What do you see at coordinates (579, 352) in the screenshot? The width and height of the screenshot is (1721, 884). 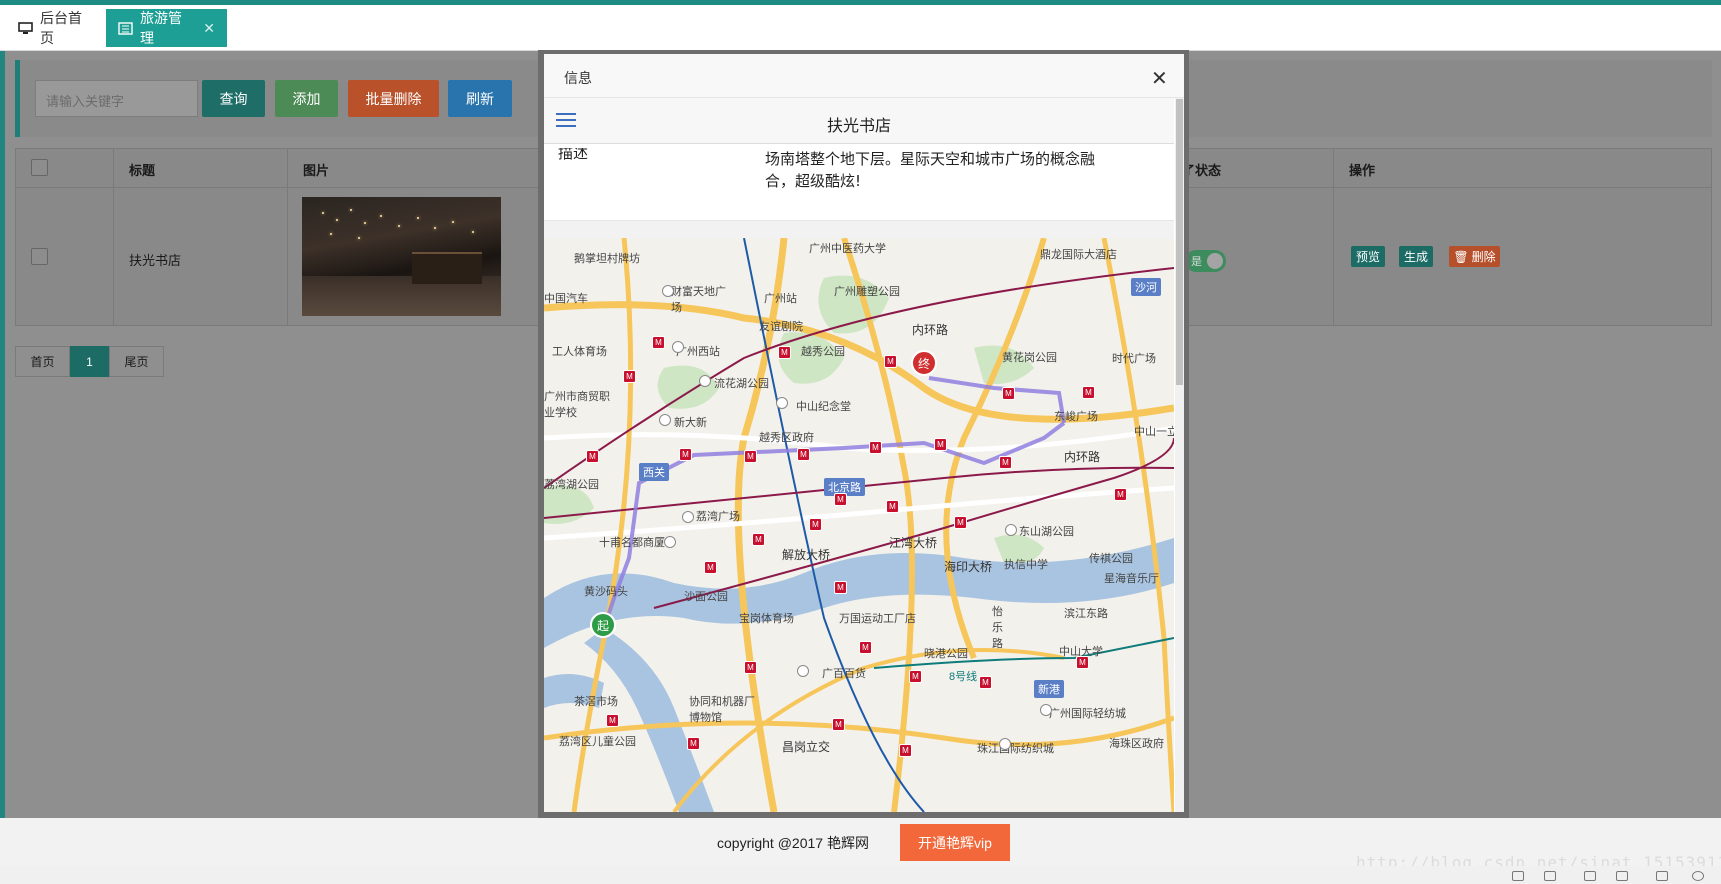 I see `map-label: 工人体育场` at bounding box center [579, 352].